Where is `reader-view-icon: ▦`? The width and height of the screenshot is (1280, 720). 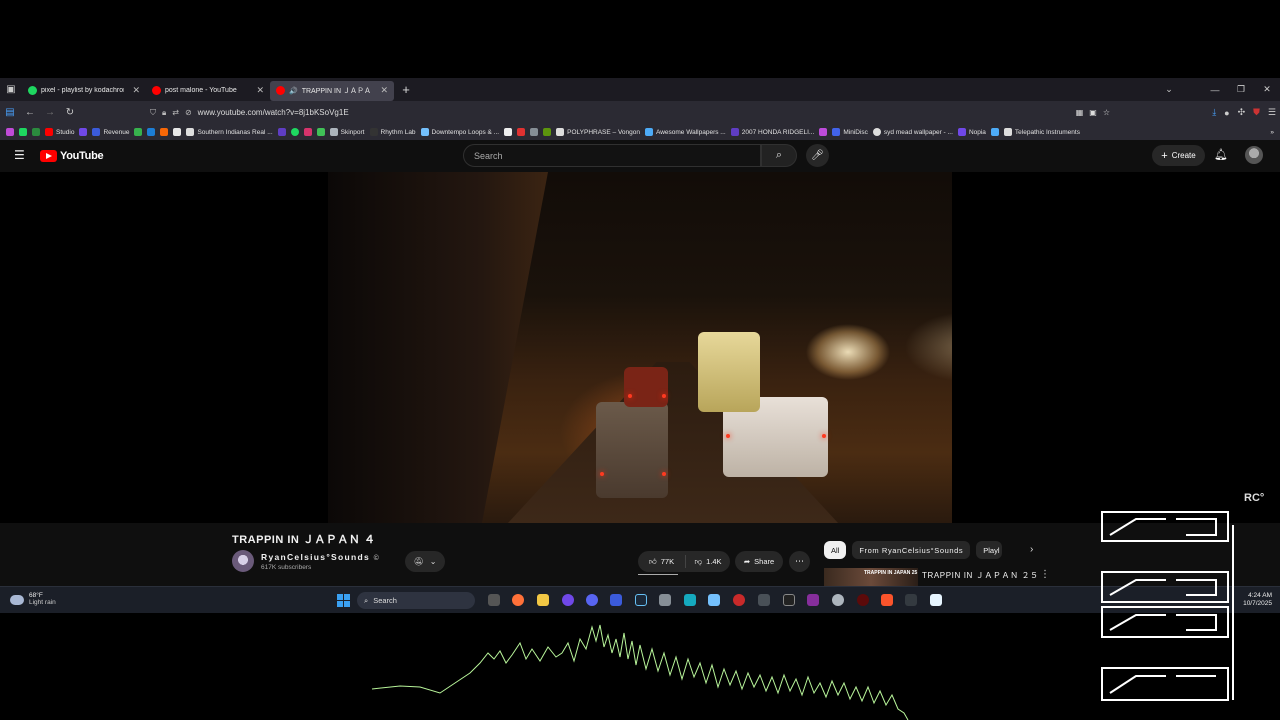
reader-view-icon: ▦ is located at coordinates (1080, 112).